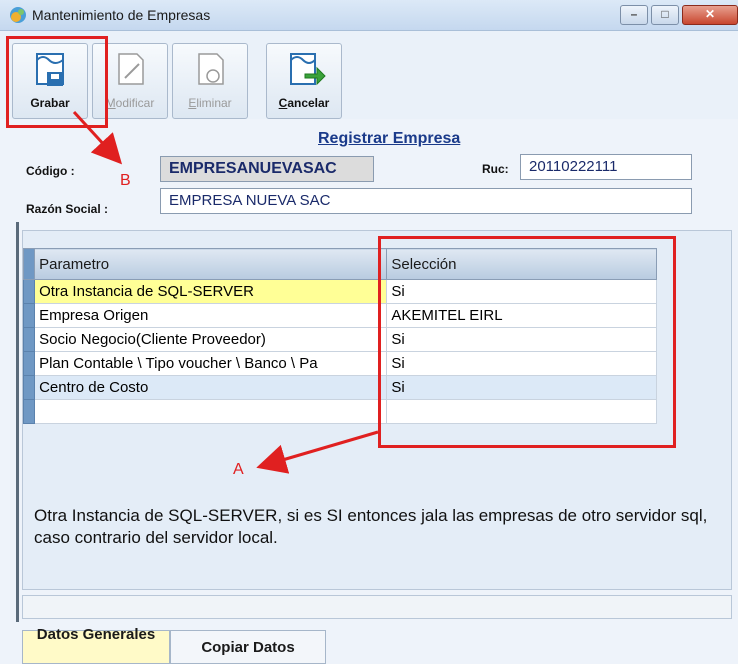 The width and height of the screenshot is (738, 664). I want to click on annotation-arrow-a, so click(317, 452).